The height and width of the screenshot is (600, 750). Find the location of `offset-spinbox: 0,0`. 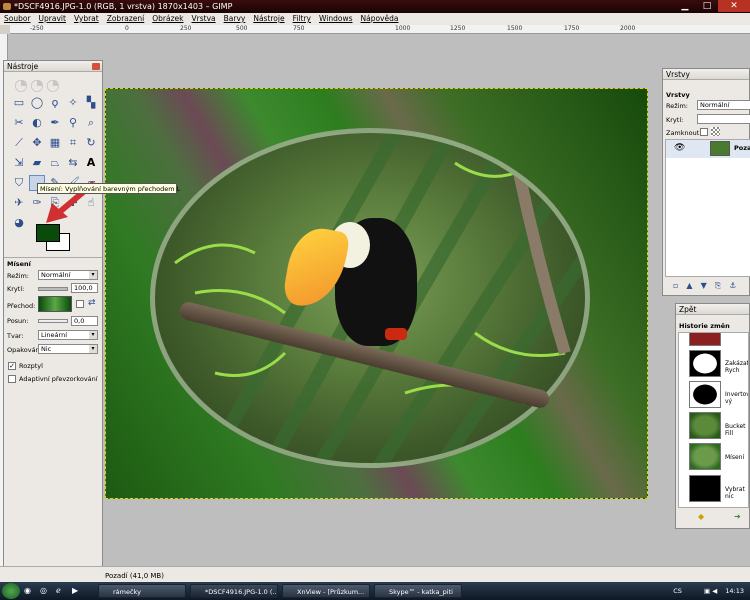

offset-spinbox: 0,0 is located at coordinates (84, 321).